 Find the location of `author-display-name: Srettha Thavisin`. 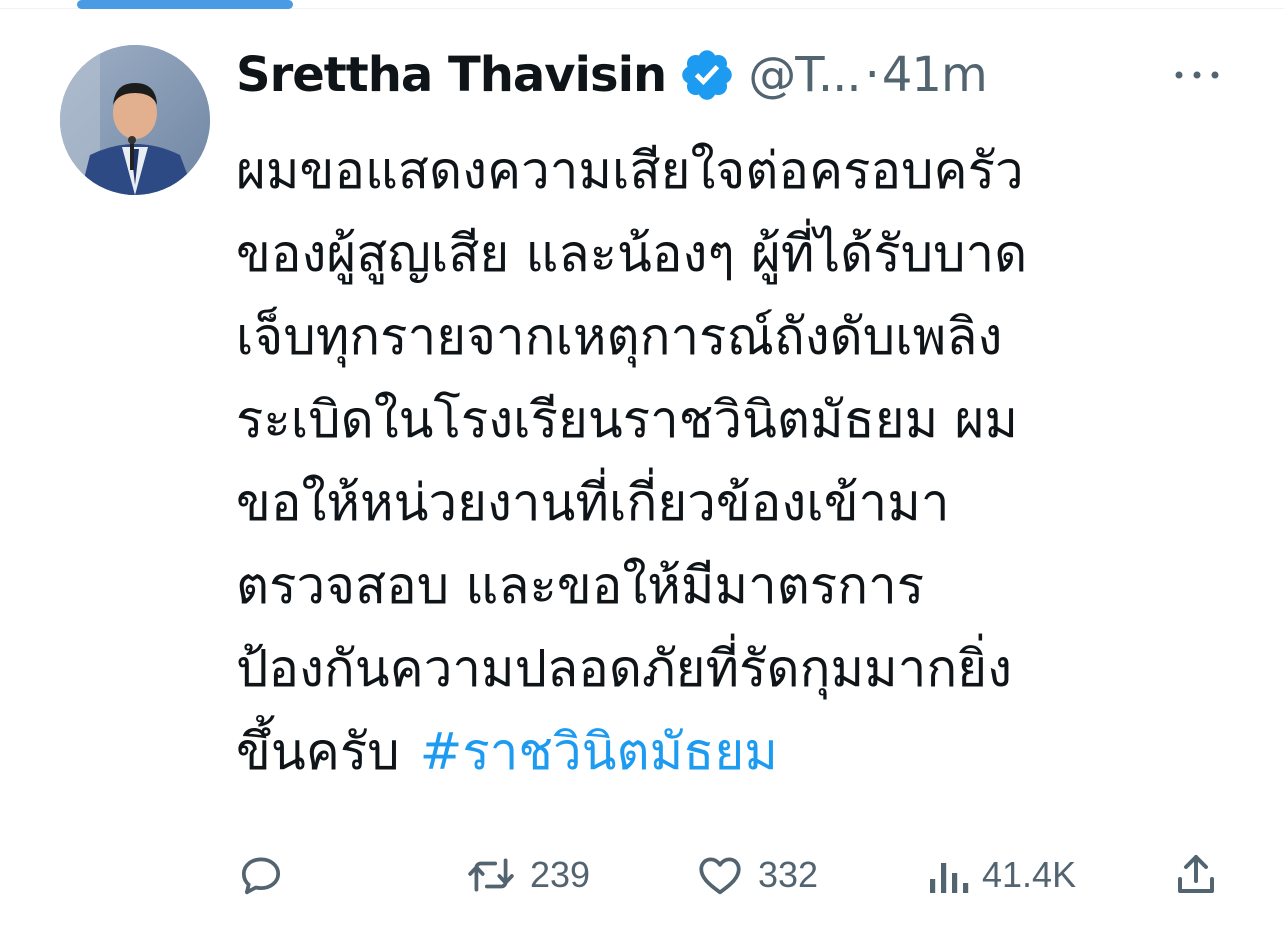

author-display-name: Srettha Thavisin is located at coordinates (451, 75).